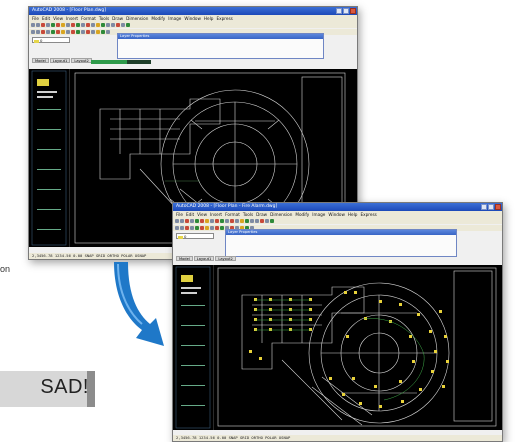 This screenshot has height=442, width=519. Describe the element at coordinates (248, 214) in the screenshot. I see `menu-tools: Tools` at that location.